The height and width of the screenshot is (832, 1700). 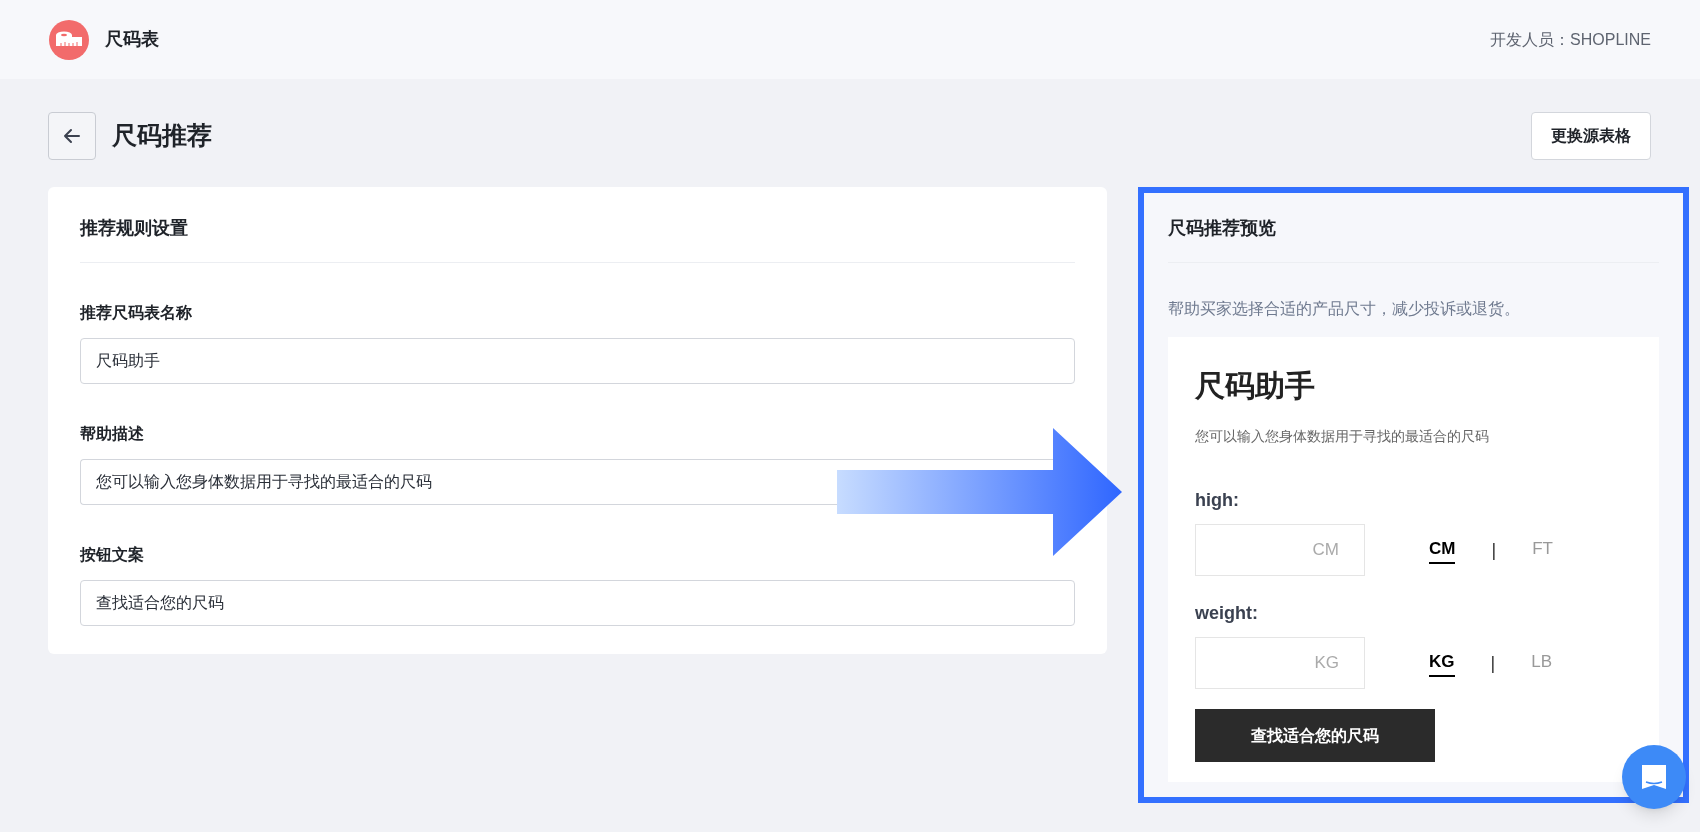 What do you see at coordinates (162, 136) in the screenshot?
I see `page-title: 尺码推荐` at bounding box center [162, 136].